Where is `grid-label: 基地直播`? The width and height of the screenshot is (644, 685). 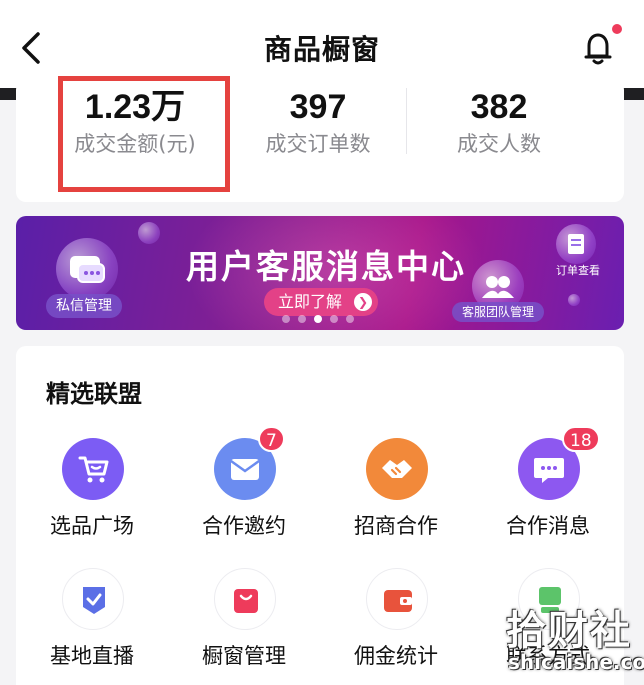
grid-label: 基地直播 is located at coordinates (92, 656).